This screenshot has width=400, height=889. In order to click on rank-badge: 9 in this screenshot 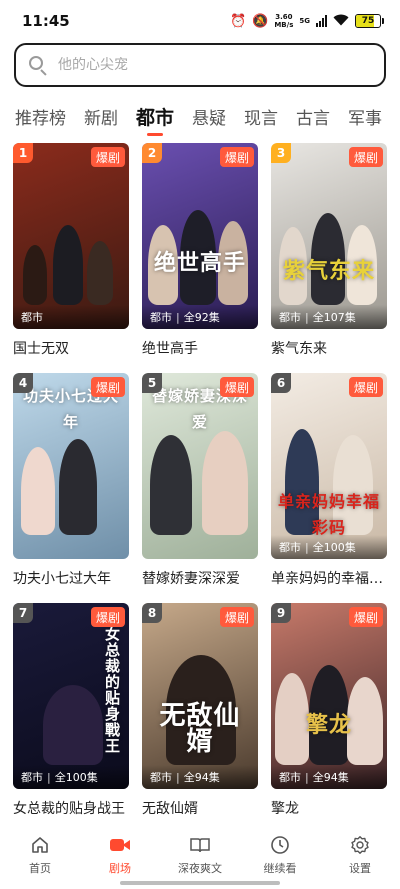, I will do `click(281, 613)`.